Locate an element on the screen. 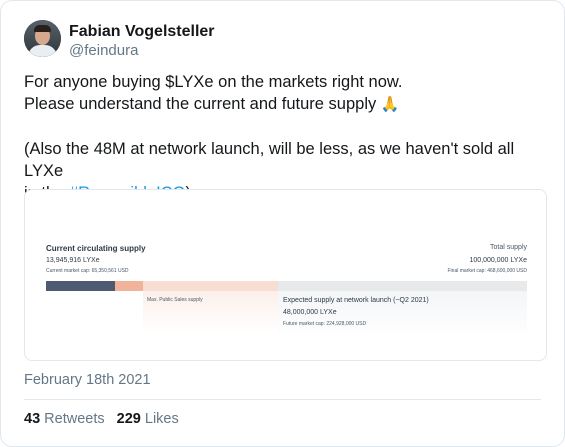 The image size is (565, 447). remaining-supply-bar is located at coordinates (402, 286).